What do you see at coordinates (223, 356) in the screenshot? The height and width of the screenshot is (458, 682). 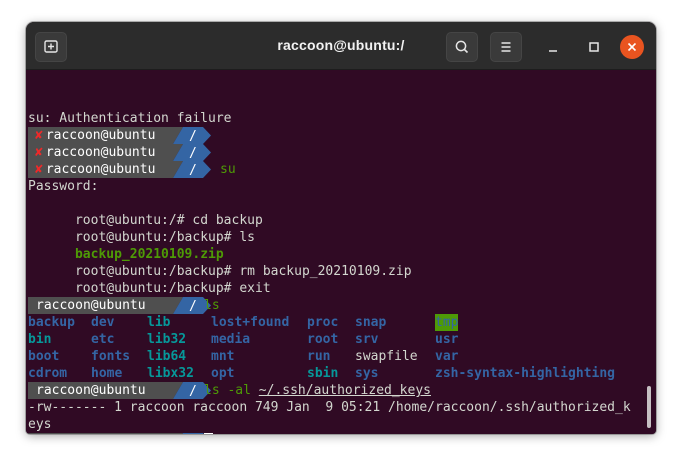 I see `listing-dir: mnt` at bounding box center [223, 356].